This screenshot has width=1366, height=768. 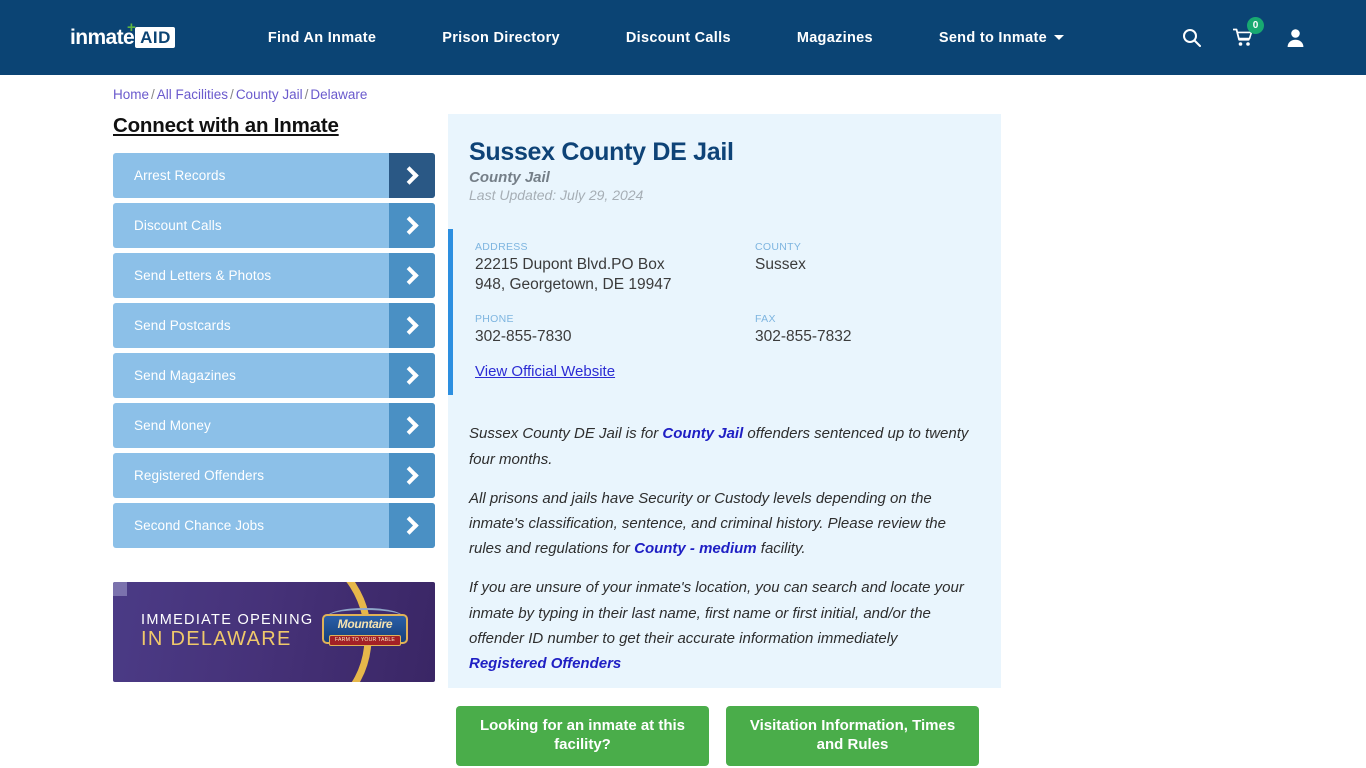 What do you see at coordinates (545, 663) in the screenshot?
I see `desc-p3-highlight-registered-offenders: Registered Offenders` at bounding box center [545, 663].